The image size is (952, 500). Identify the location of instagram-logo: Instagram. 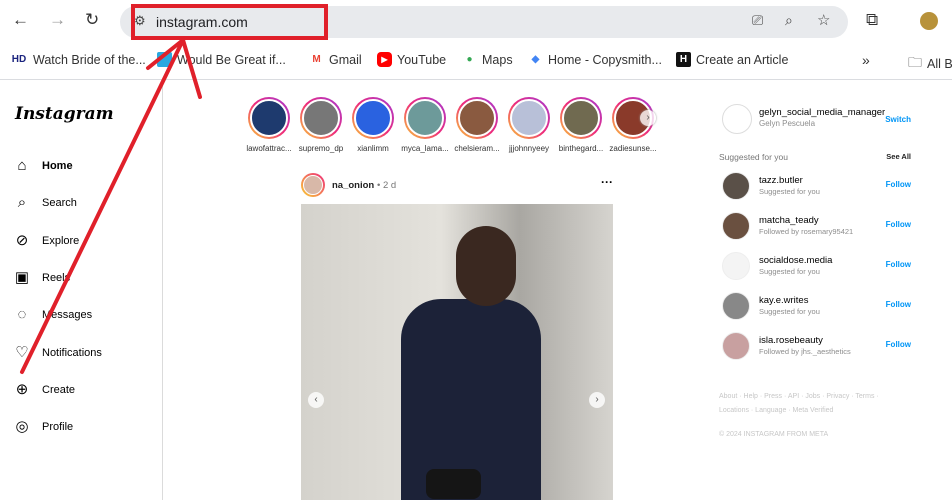
(64, 114).